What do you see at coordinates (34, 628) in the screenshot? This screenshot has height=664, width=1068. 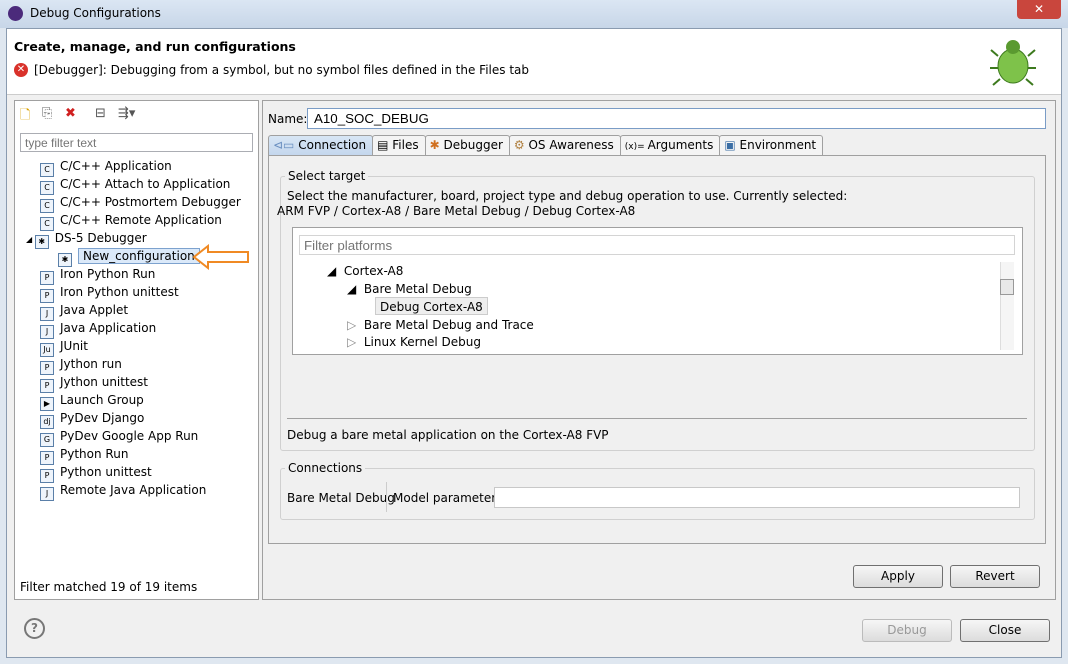 I see `help-icon: ?` at bounding box center [34, 628].